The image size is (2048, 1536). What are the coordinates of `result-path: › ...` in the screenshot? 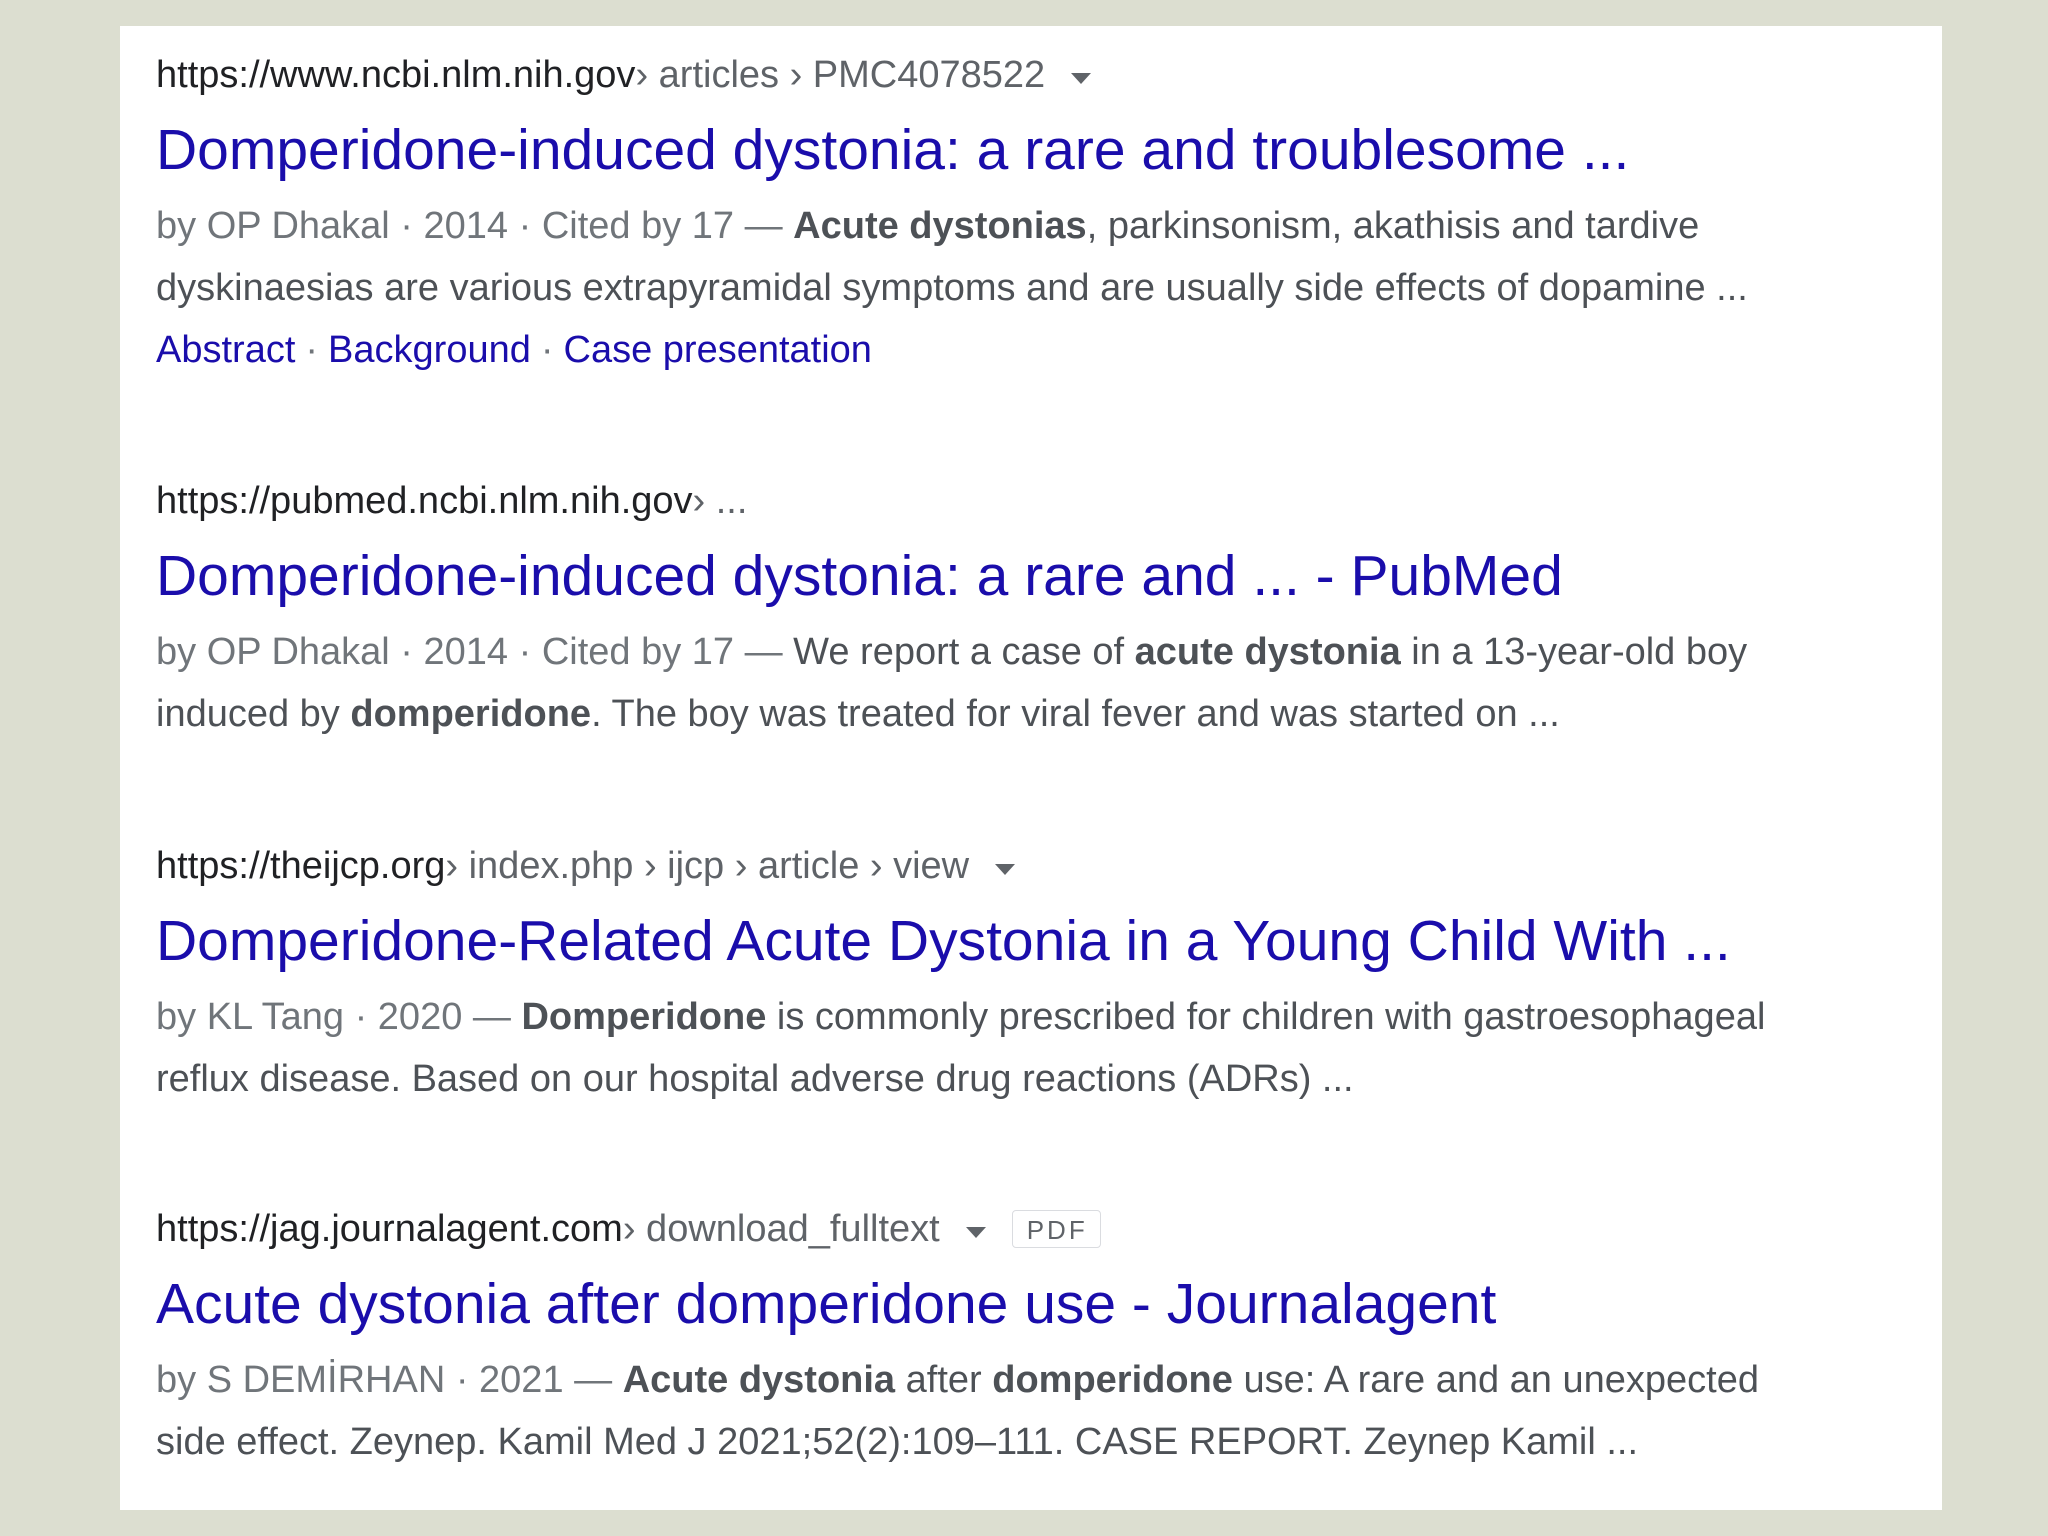 It's located at (720, 501).